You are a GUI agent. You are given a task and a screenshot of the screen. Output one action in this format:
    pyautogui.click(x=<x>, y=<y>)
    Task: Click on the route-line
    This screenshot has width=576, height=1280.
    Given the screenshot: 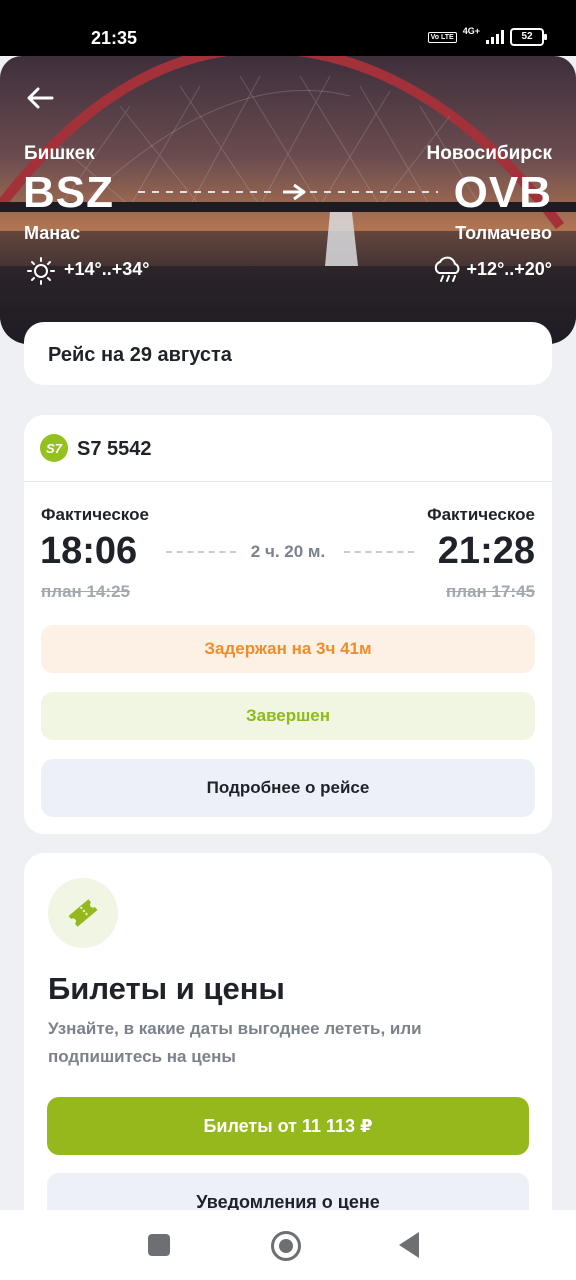 What is the action you would take?
    pyautogui.click(x=288, y=192)
    